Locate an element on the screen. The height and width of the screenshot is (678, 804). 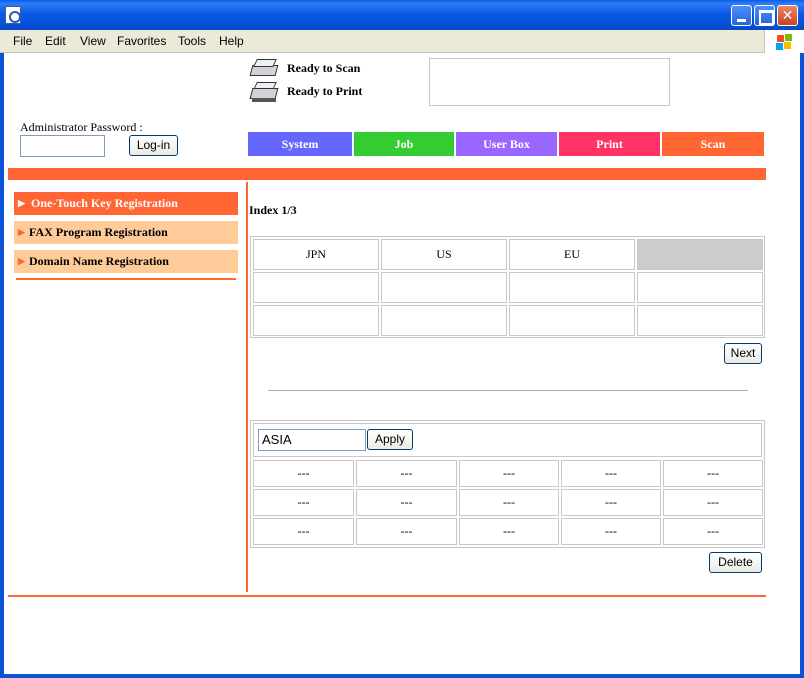
scan-status-label: Ready to Scan is located at coordinates (324, 67).